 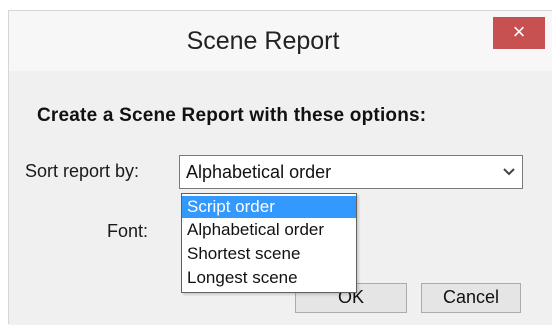 I want to click on chevron-down-icon, so click(x=509, y=172).